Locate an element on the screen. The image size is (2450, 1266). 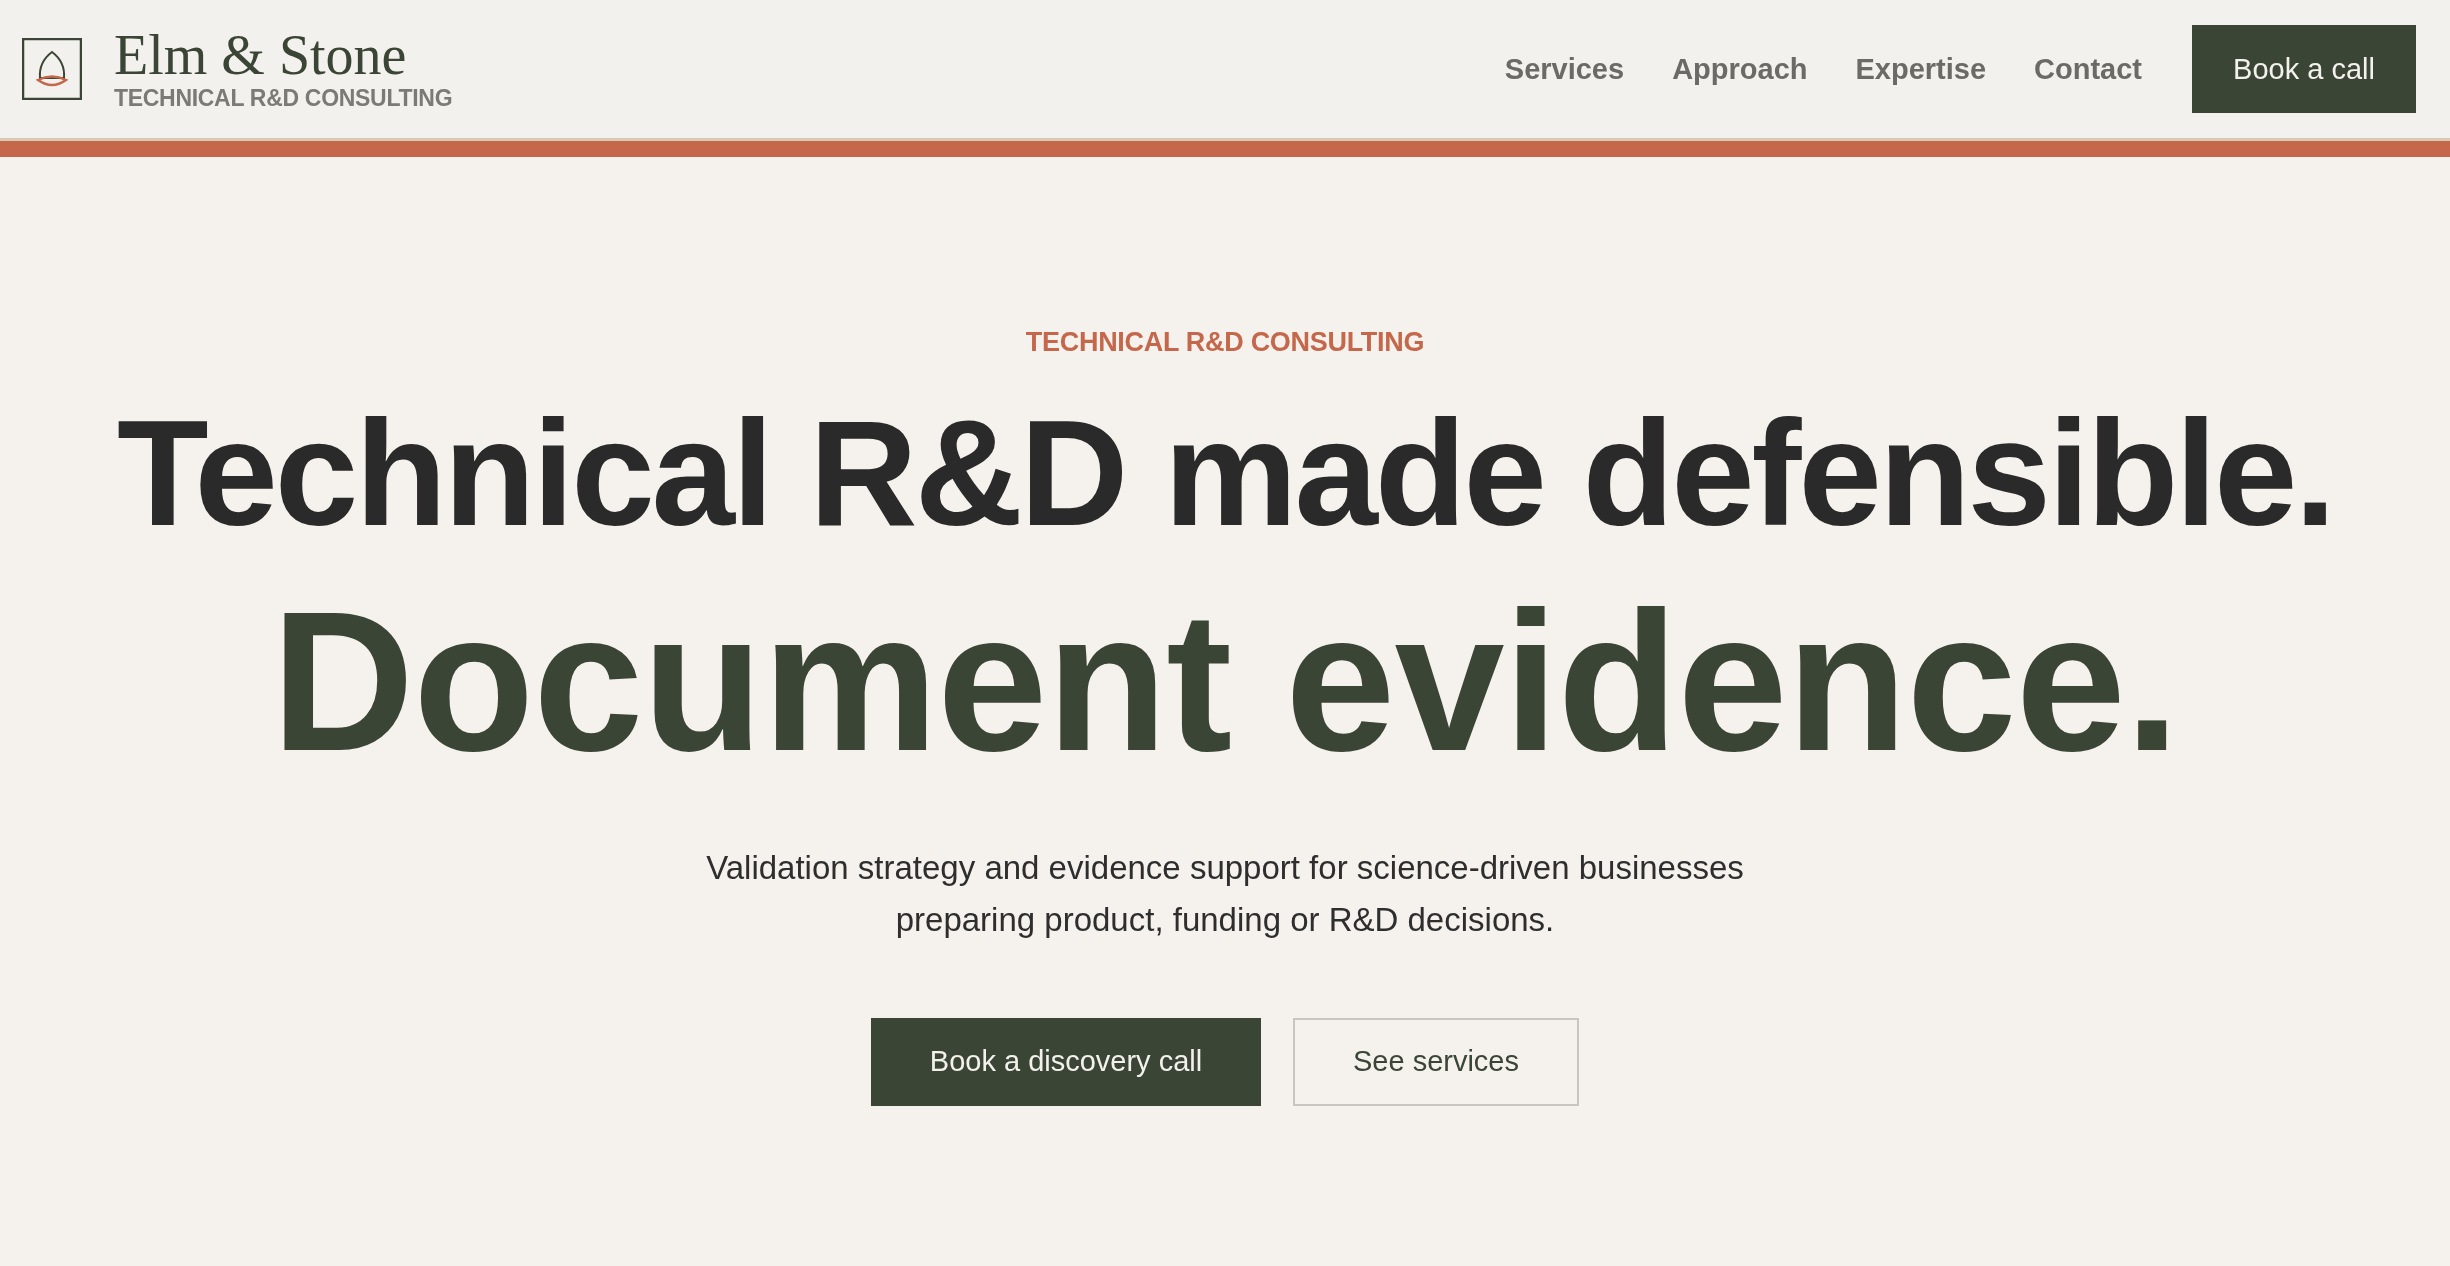
hero-subheadline: Document evidence. is located at coordinates (1225, 682).